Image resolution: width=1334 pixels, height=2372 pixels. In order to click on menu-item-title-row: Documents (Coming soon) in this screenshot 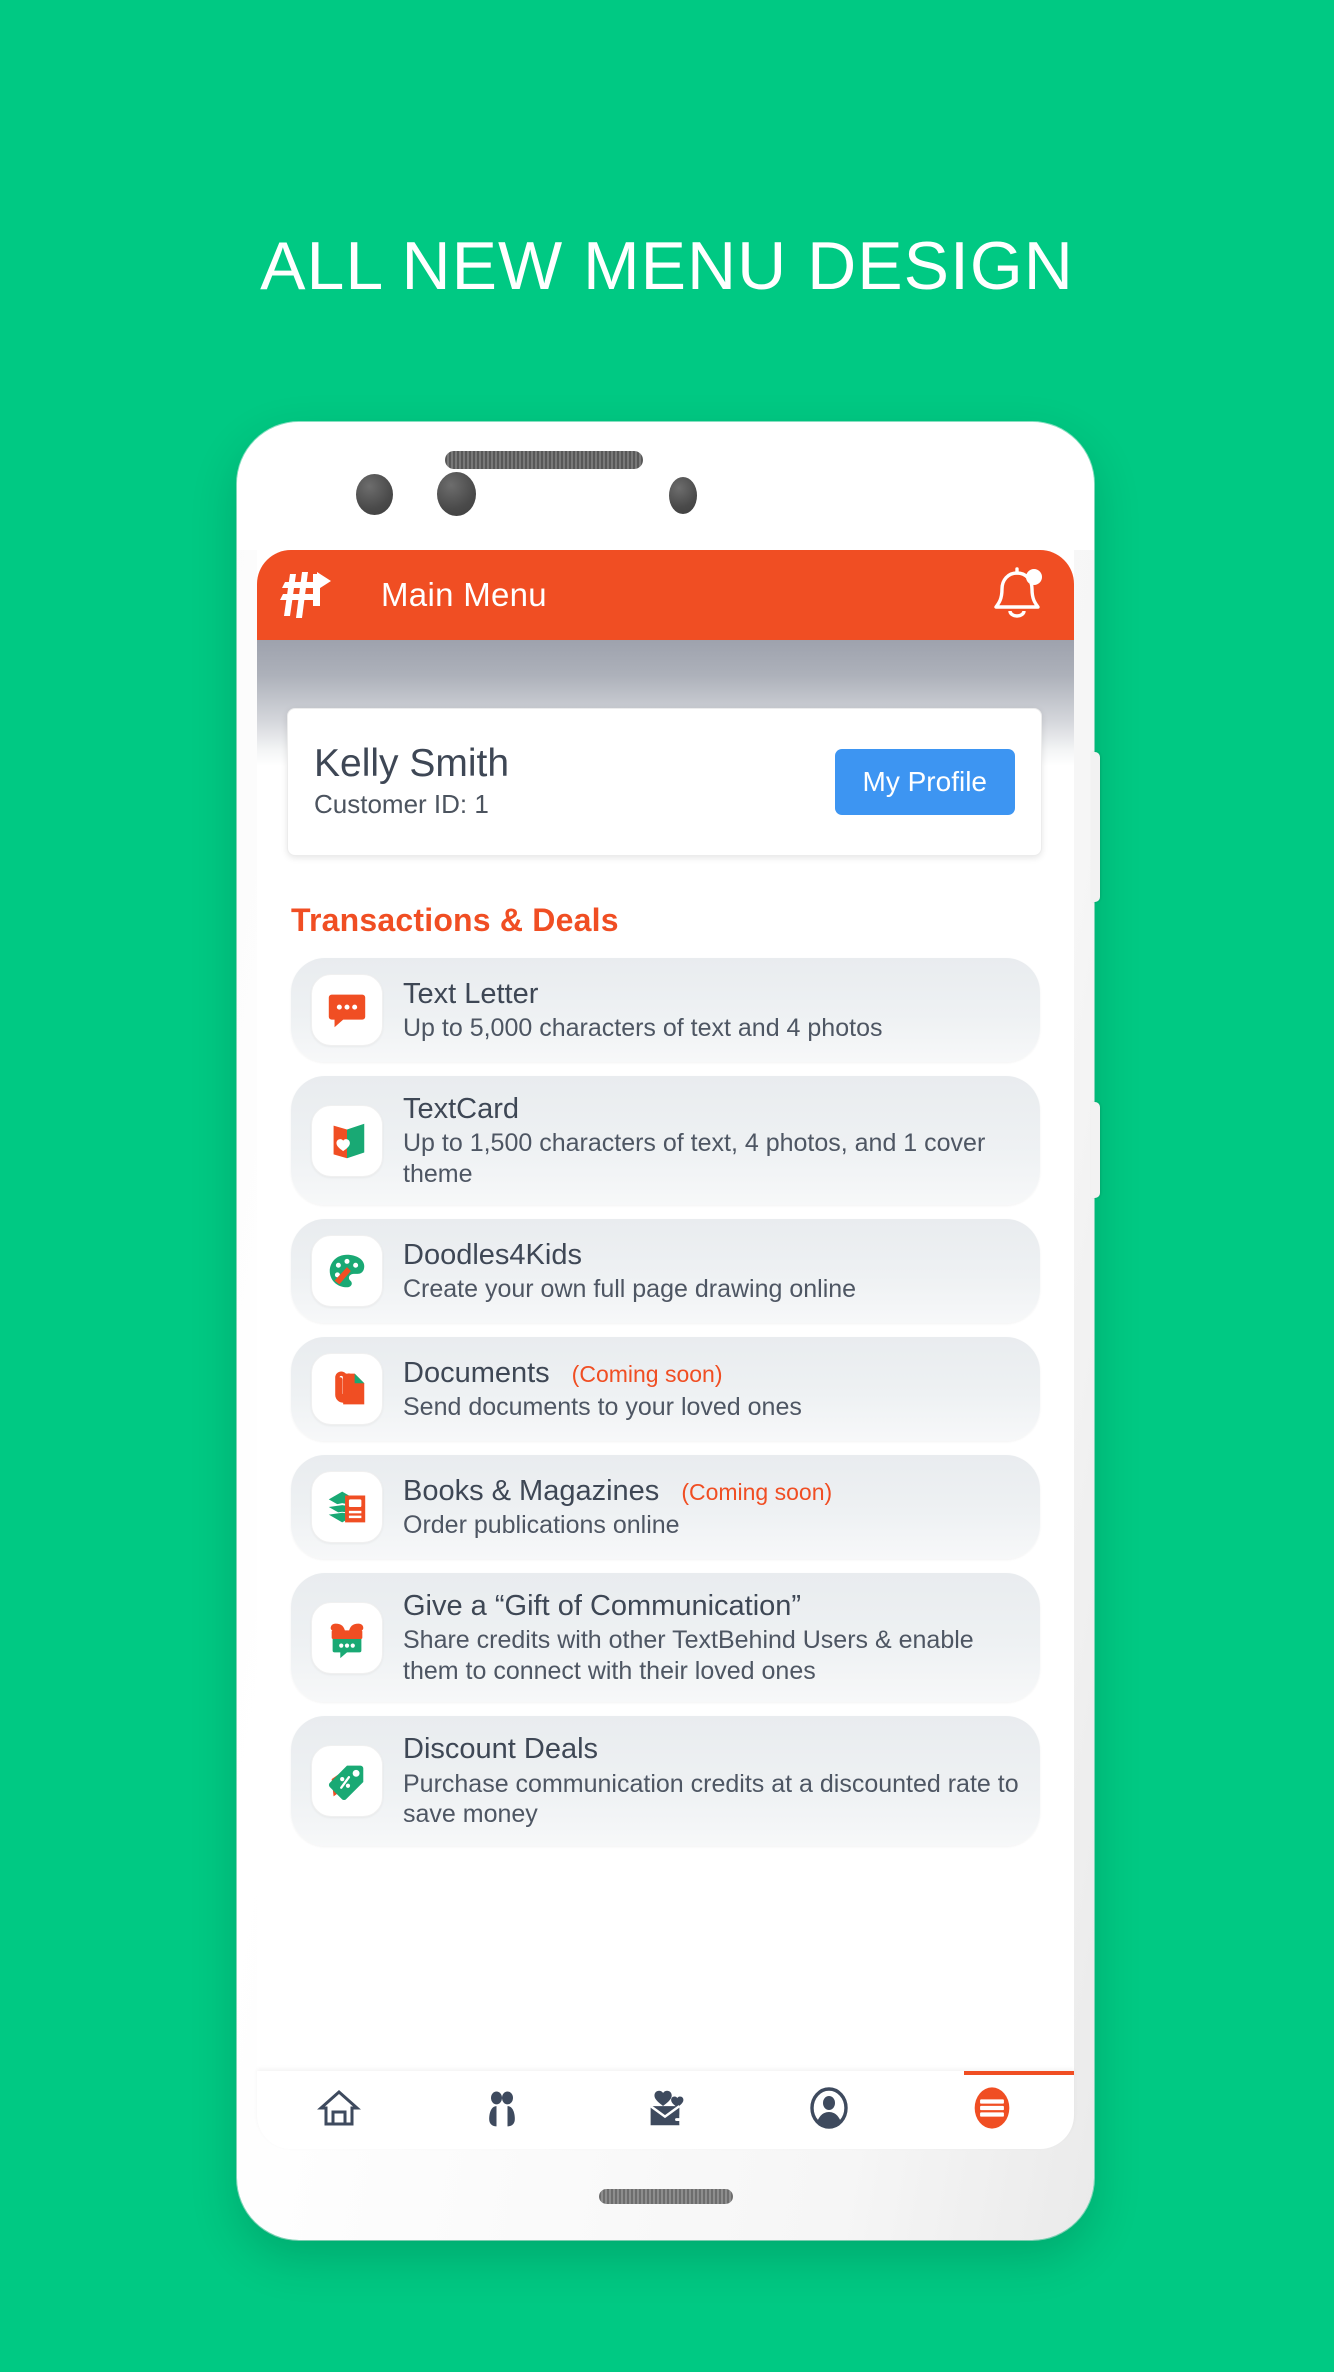, I will do `click(712, 1373)`.